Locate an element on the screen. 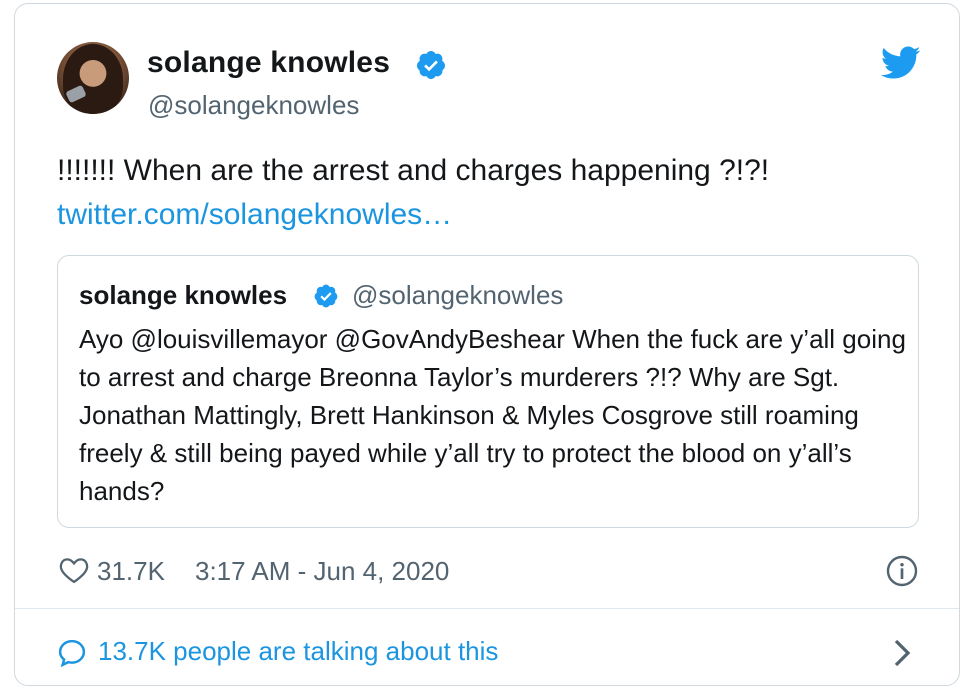 This screenshot has width=976, height=688. divider is located at coordinates (487, 608).